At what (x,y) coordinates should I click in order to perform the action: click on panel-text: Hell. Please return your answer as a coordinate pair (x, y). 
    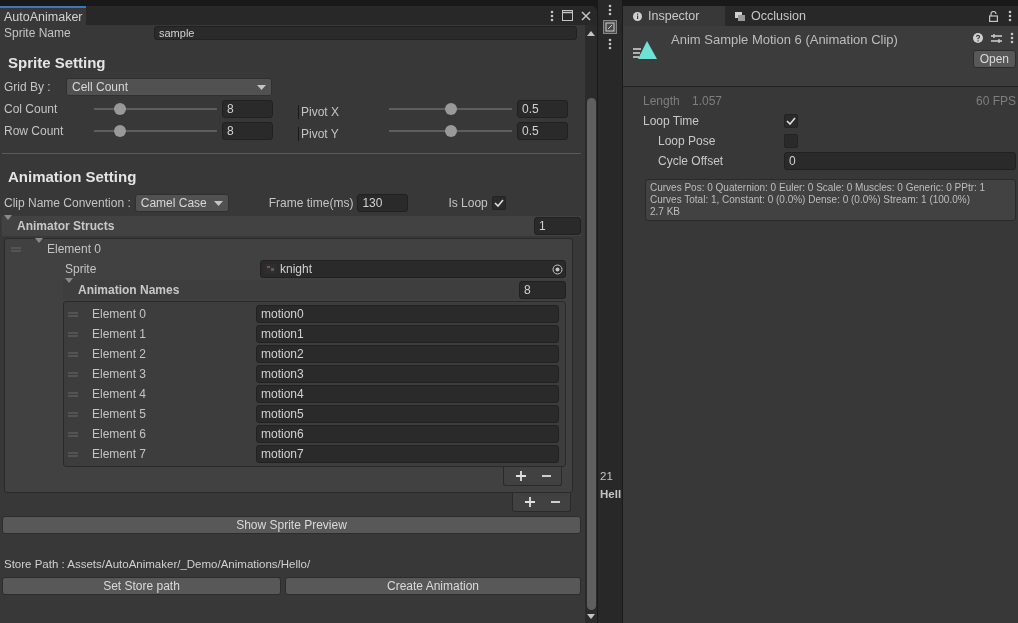
    Looking at the image, I should click on (610, 494).